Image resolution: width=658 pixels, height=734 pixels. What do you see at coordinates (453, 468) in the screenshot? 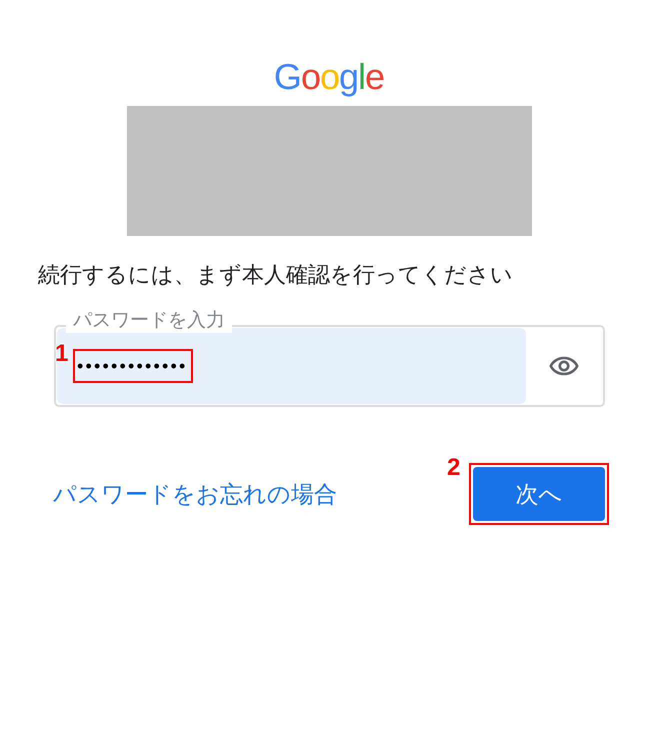
I see `callout-number: 2` at bounding box center [453, 468].